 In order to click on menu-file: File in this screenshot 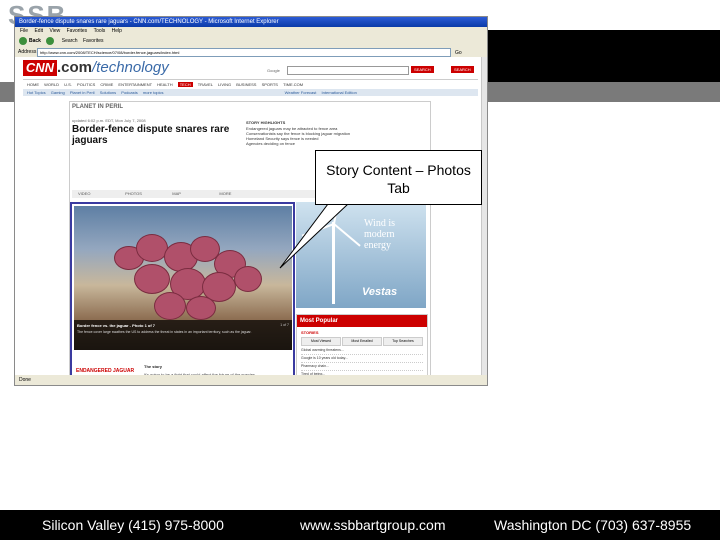, I will do `click(24, 31)`.